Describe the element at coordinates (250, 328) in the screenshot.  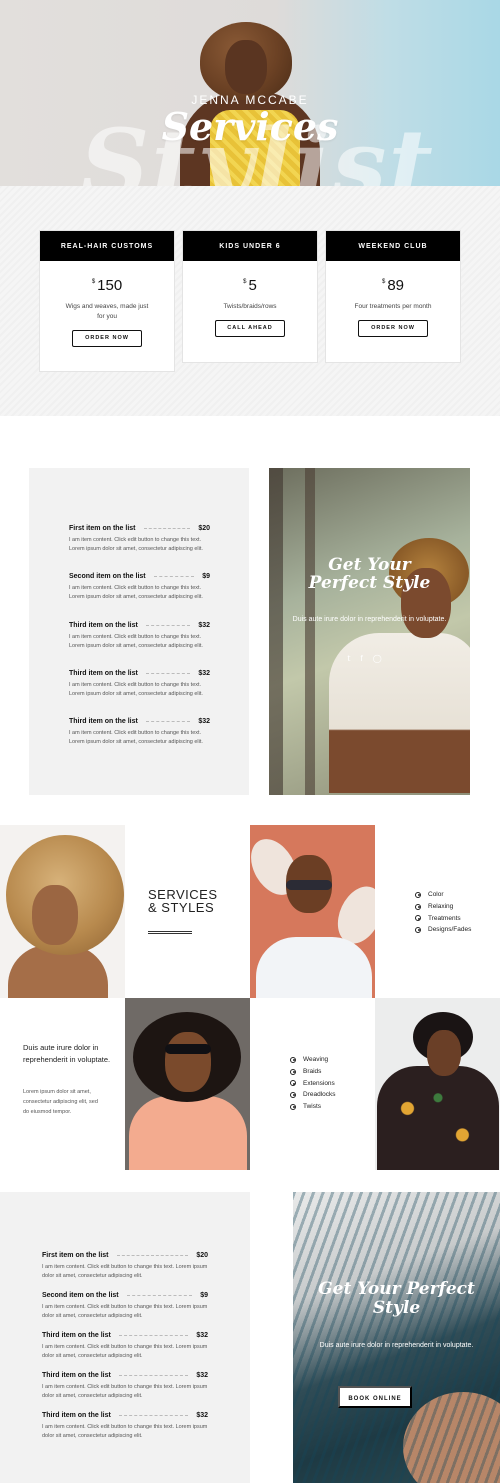
I see `call-ahead-button: CALL AHEAD` at that location.